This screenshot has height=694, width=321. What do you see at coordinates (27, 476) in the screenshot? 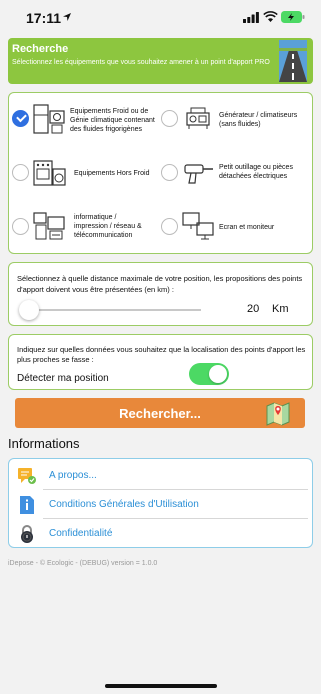
I see `chat-icon` at bounding box center [27, 476].